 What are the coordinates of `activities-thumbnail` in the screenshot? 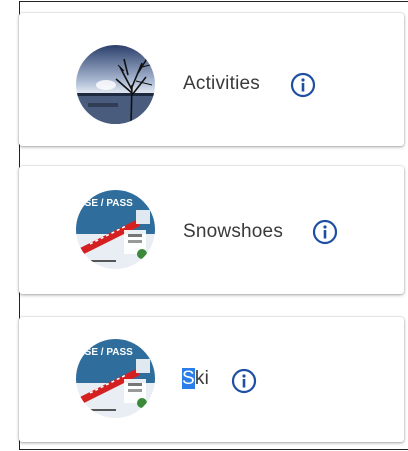 It's located at (115, 84).